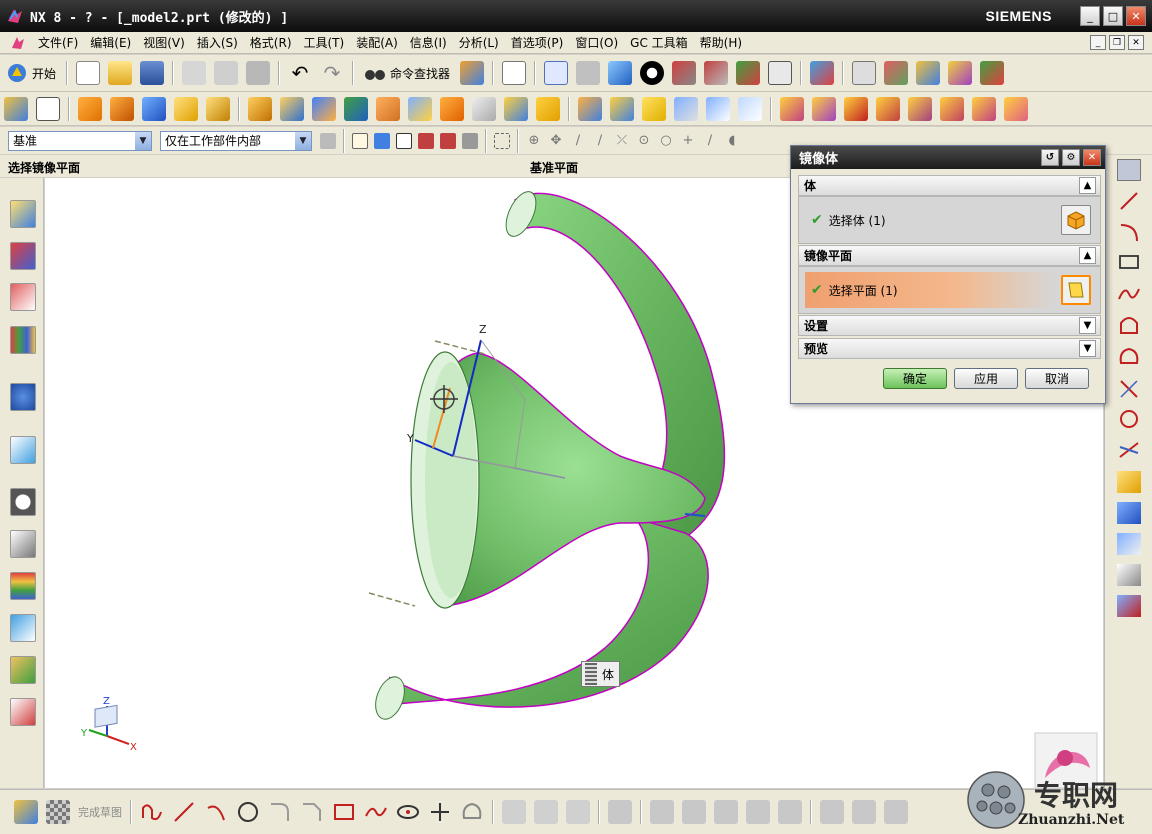  Describe the element at coordinates (644, 141) in the screenshot. I see `snap-arc-center-icon: ⊙` at that location.